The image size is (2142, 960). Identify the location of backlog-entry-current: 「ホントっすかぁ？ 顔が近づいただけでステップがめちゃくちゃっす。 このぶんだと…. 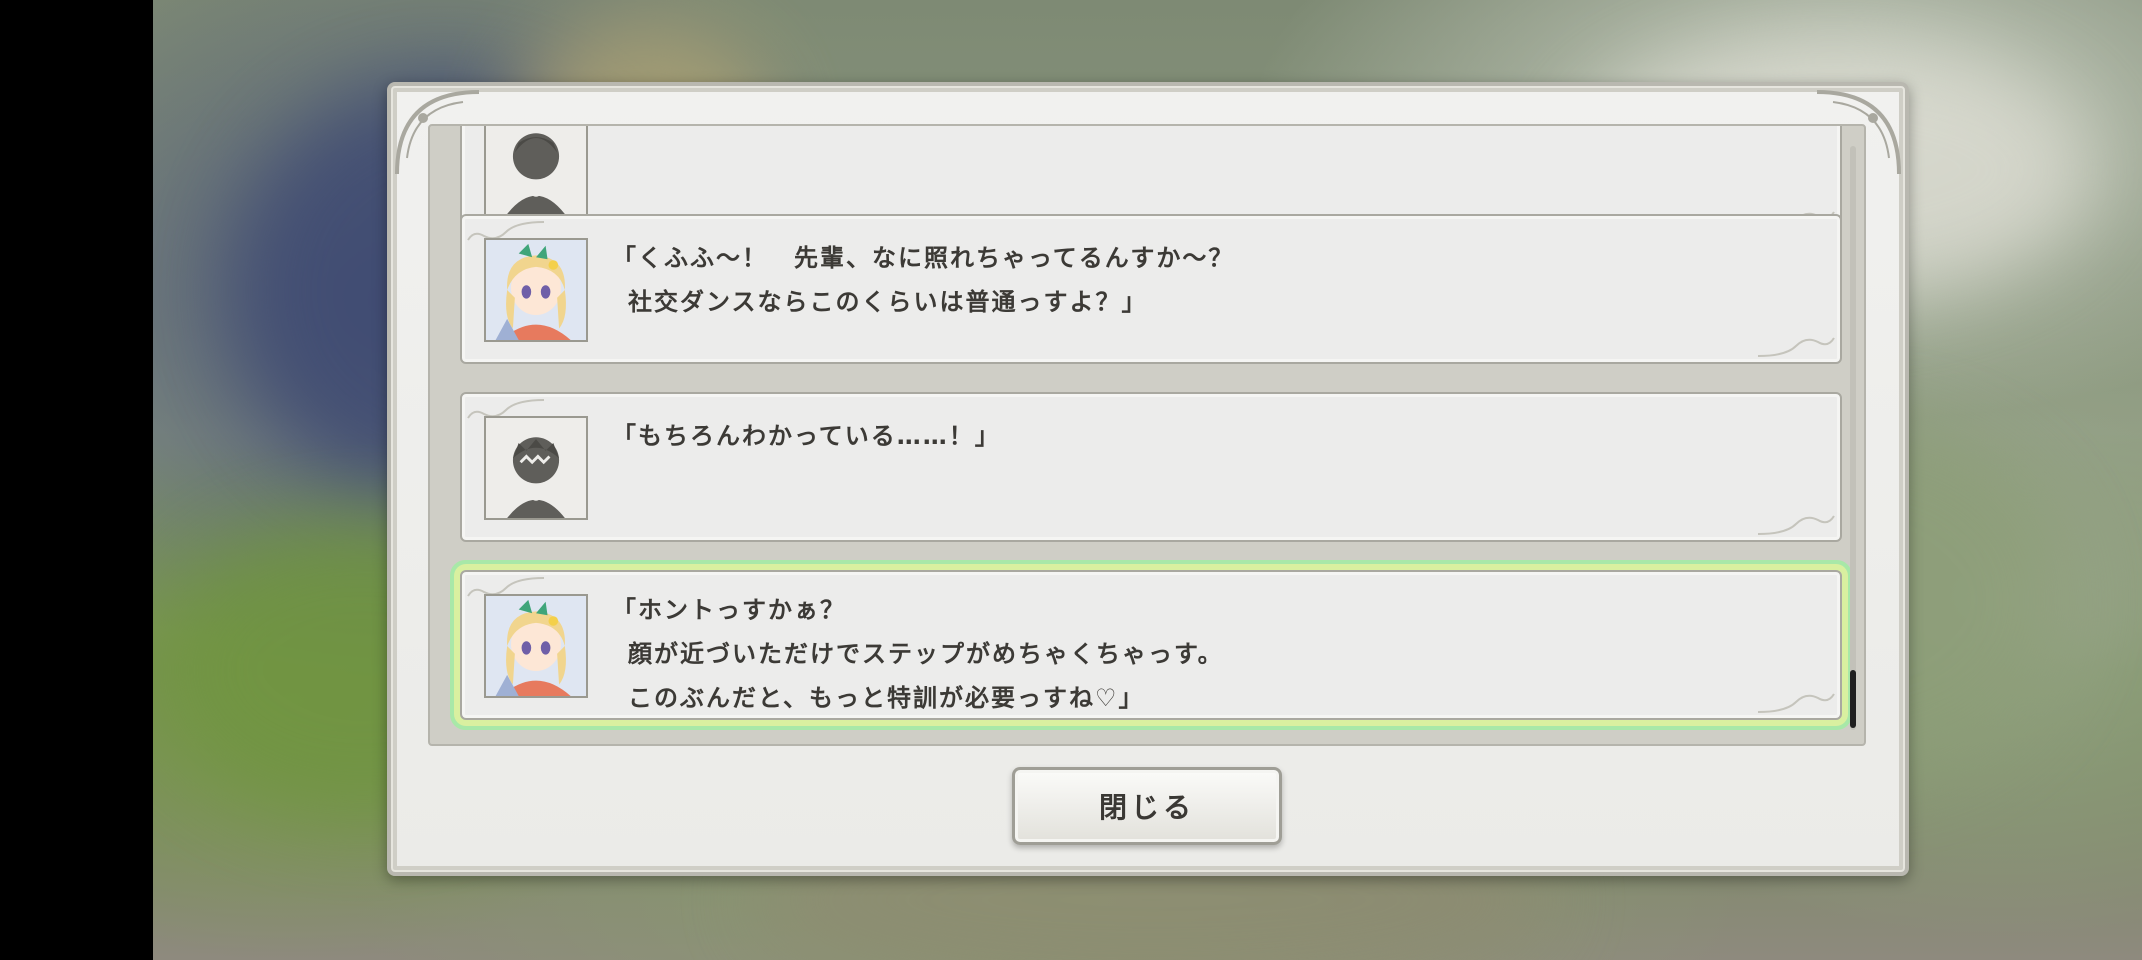
(1151, 645).